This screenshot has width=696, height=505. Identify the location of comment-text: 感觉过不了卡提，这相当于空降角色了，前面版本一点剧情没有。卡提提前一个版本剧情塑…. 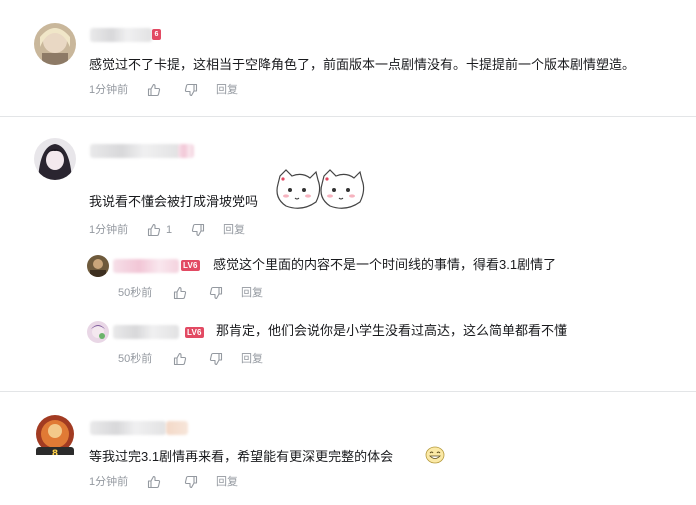
(362, 64).